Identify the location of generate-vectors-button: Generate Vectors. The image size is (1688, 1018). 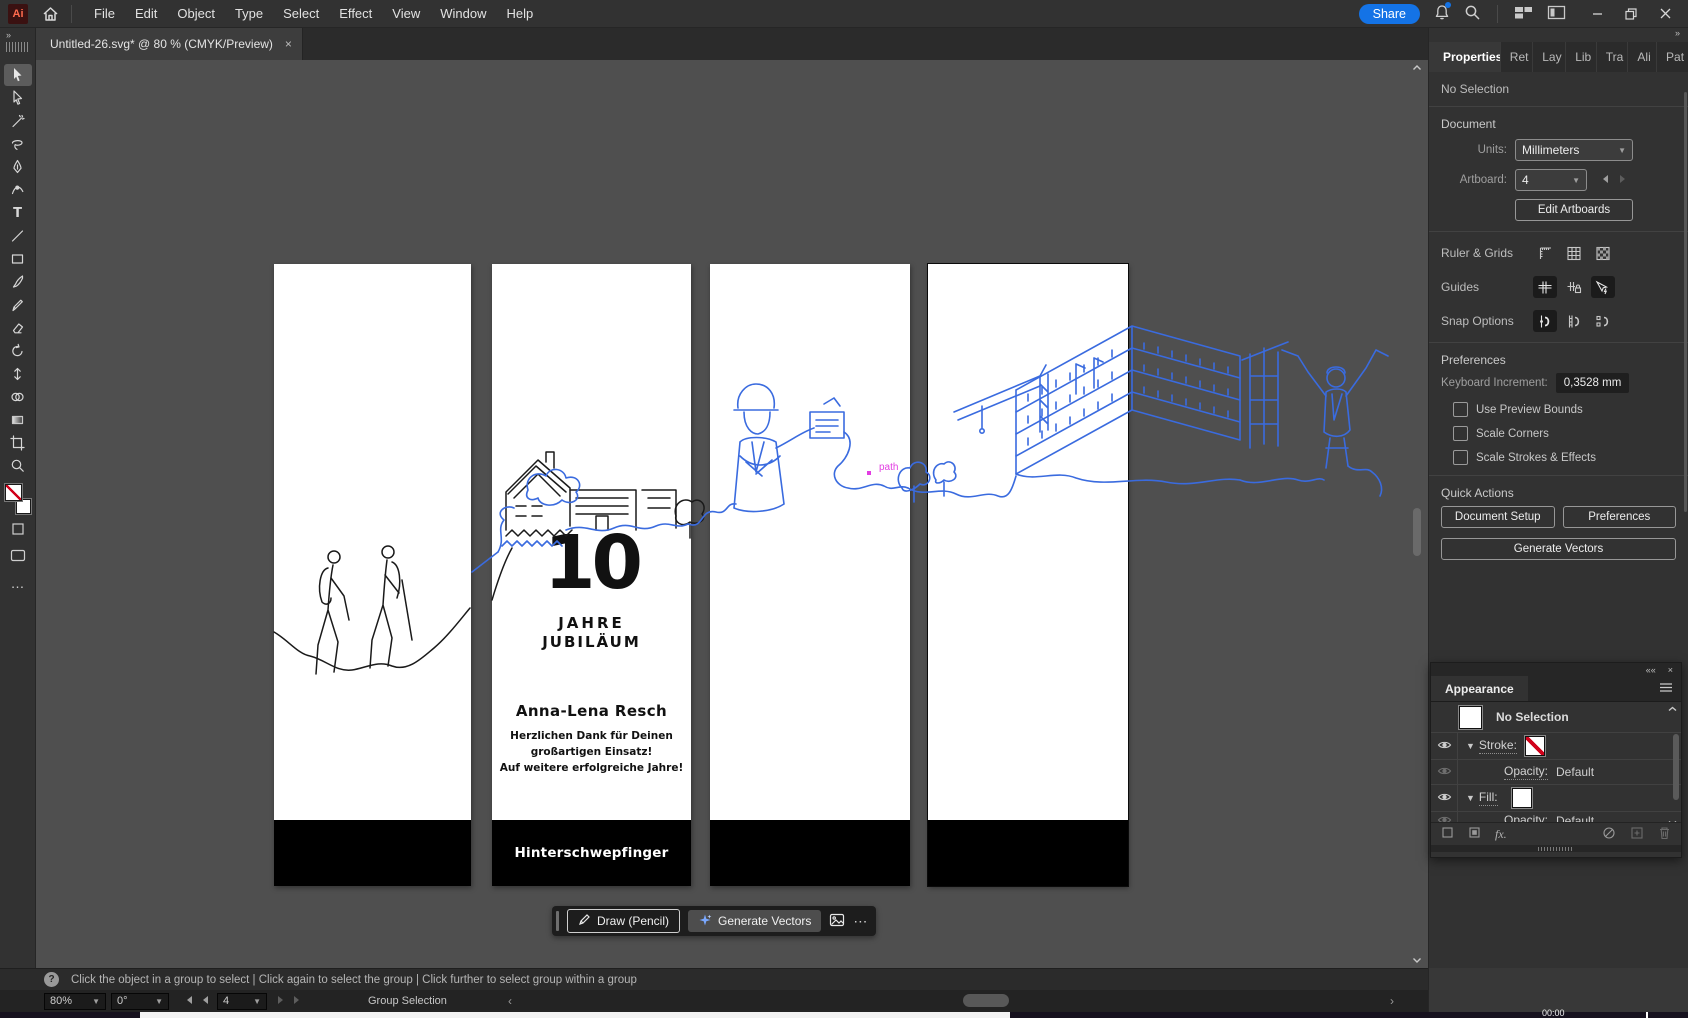
(755, 921).